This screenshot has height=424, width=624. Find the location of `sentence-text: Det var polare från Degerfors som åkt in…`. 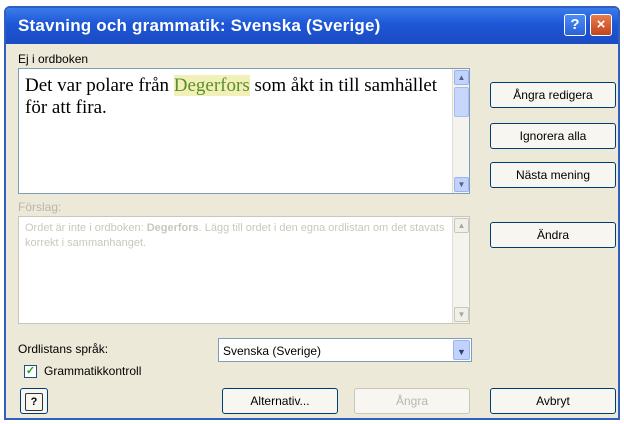

sentence-text: Det var polare från Degerfors som åkt in… is located at coordinates (231, 96).